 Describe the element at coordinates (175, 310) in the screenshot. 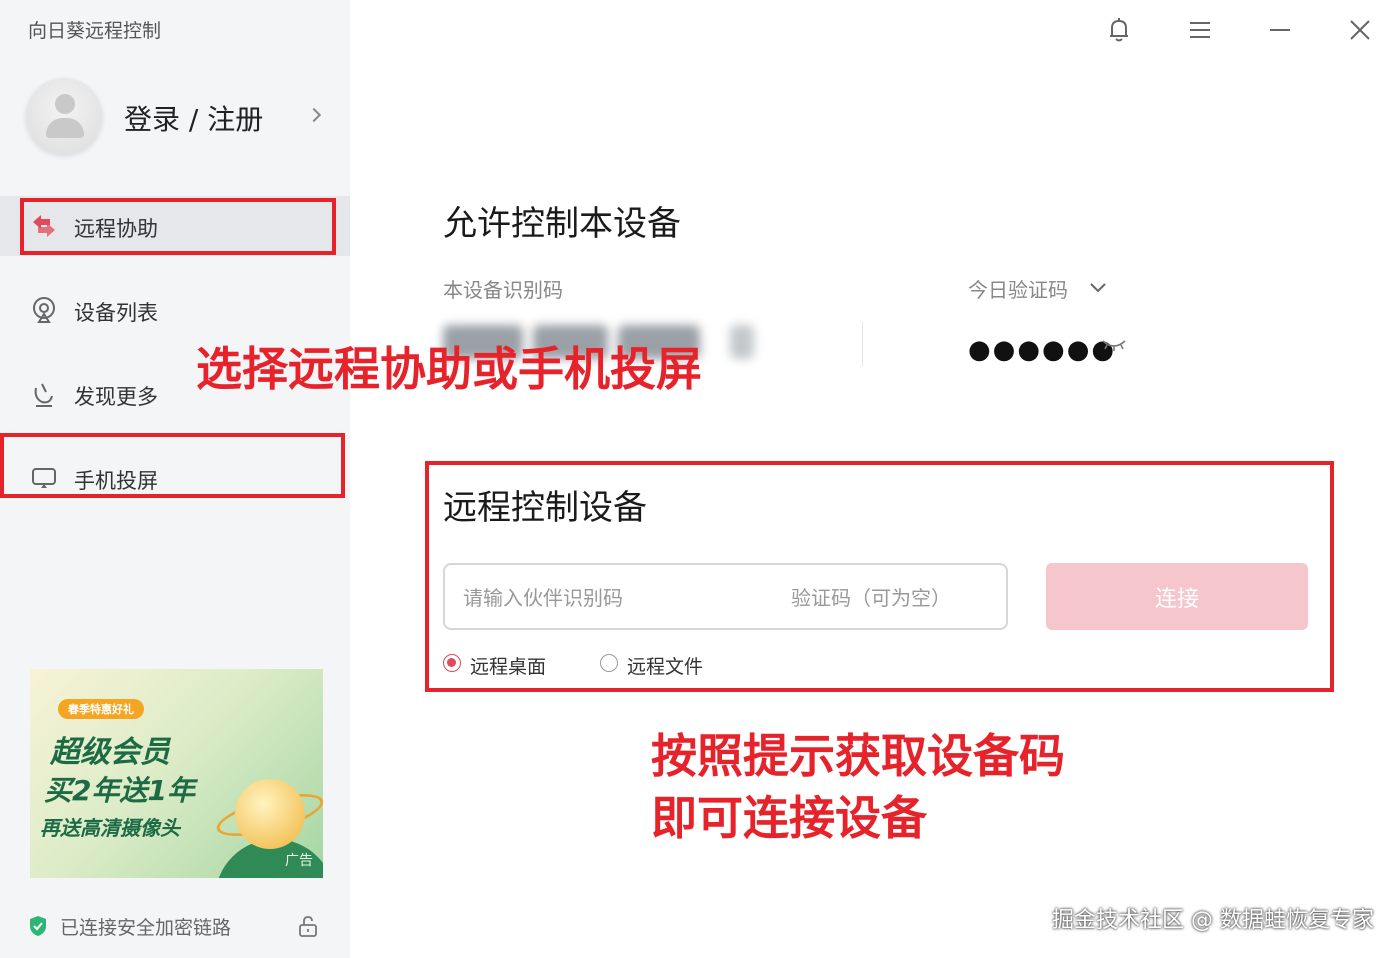

I see `sidebar-item-device-list: 设备列表` at that location.